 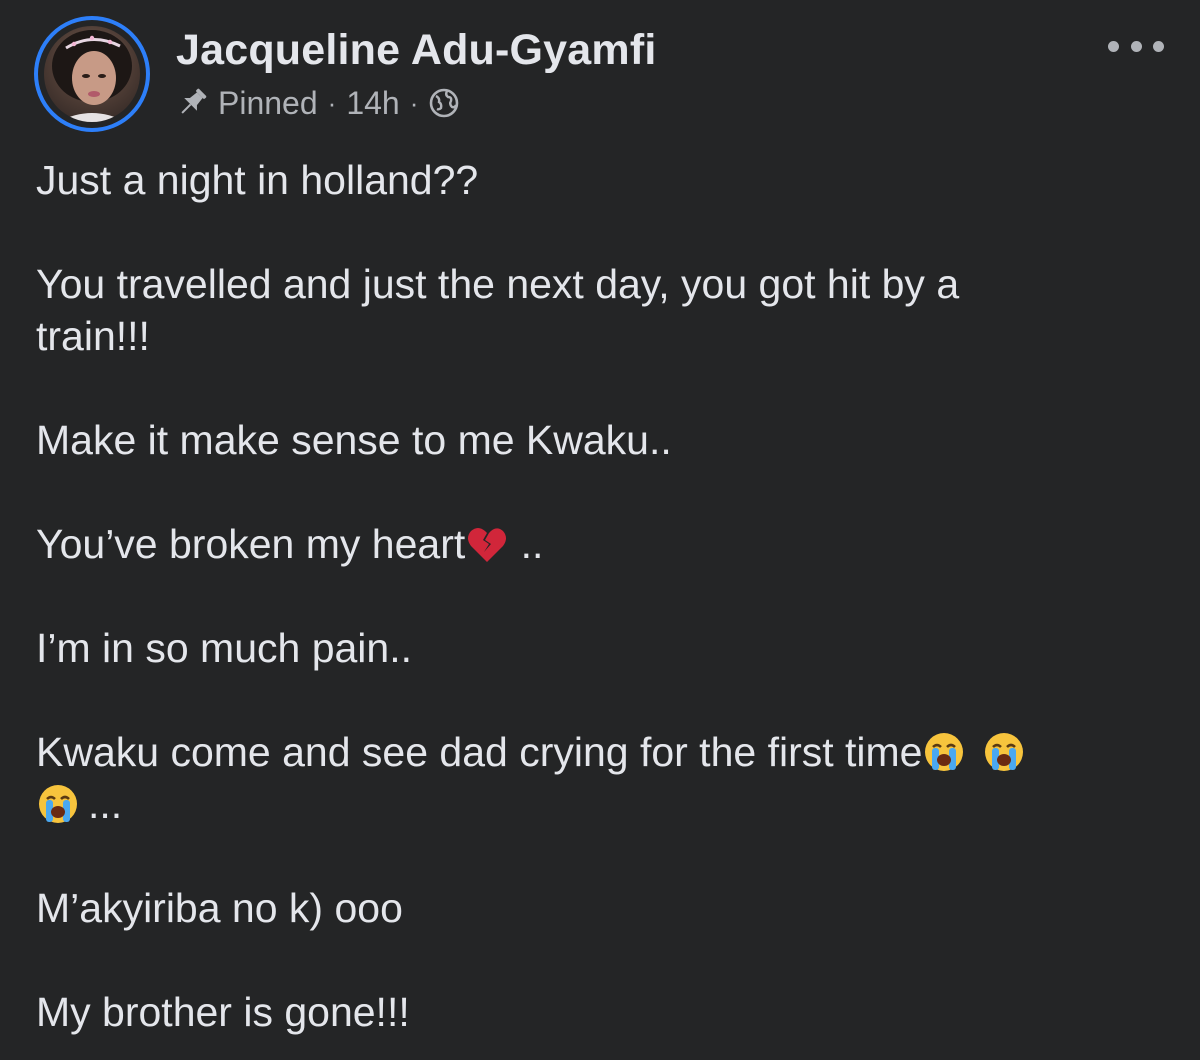 I want to click on more-options-button, so click(x=1136, y=46).